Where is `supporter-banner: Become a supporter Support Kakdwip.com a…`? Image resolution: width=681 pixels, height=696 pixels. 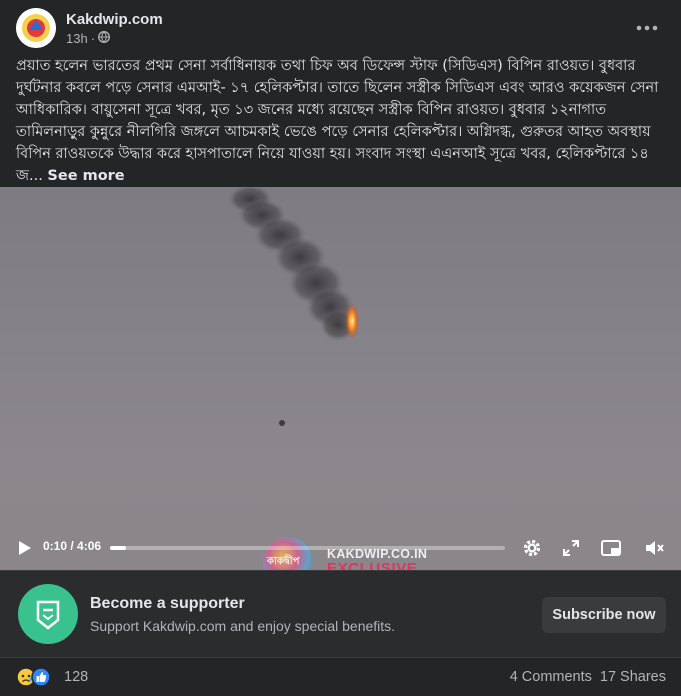
supporter-banner: Become a supporter Support Kakdwip.com a… is located at coordinates (340, 614).